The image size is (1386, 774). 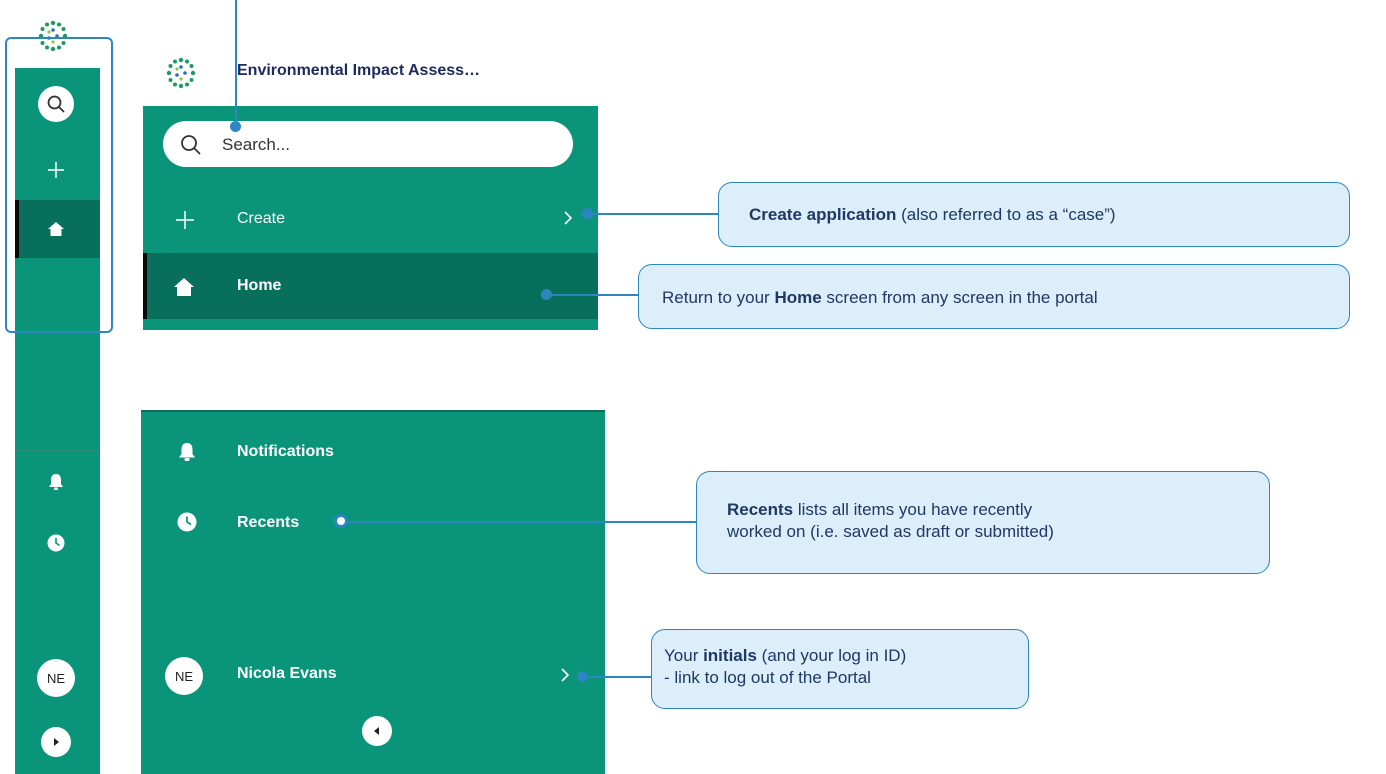 What do you see at coordinates (59, 185) in the screenshot?
I see `rail-highlight-bracket` at bounding box center [59, 185].